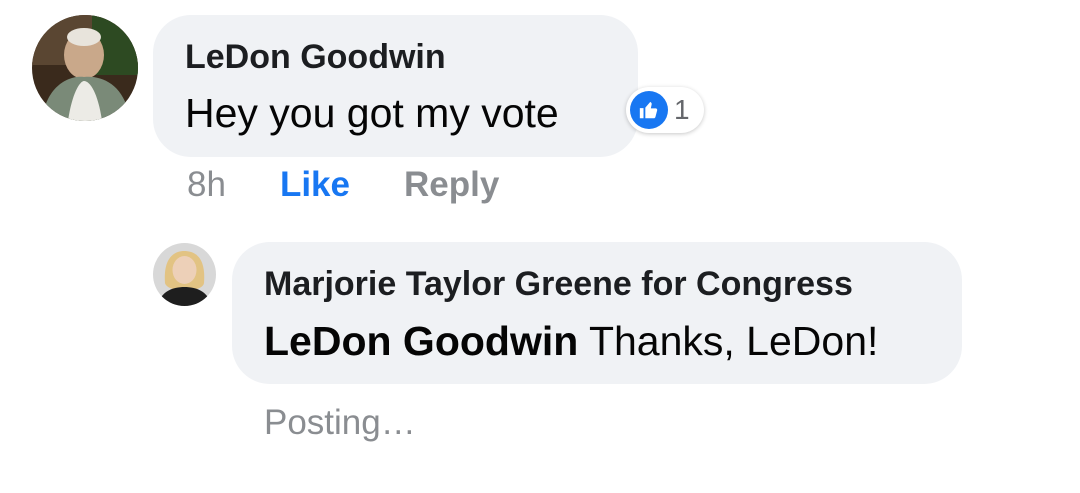 Image resolution: width=1080 pixels, height=493 pixels. What do you see at coordinates (206, 185) in the screenshot?
I see `comment-timestamp: 8h` at bounding box center [206, 185].